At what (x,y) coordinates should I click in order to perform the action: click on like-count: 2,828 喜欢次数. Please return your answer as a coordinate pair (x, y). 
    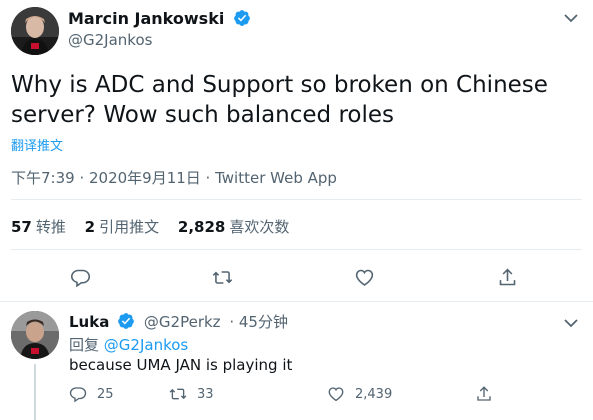
    Looking at the image, I should click on (233, 227).